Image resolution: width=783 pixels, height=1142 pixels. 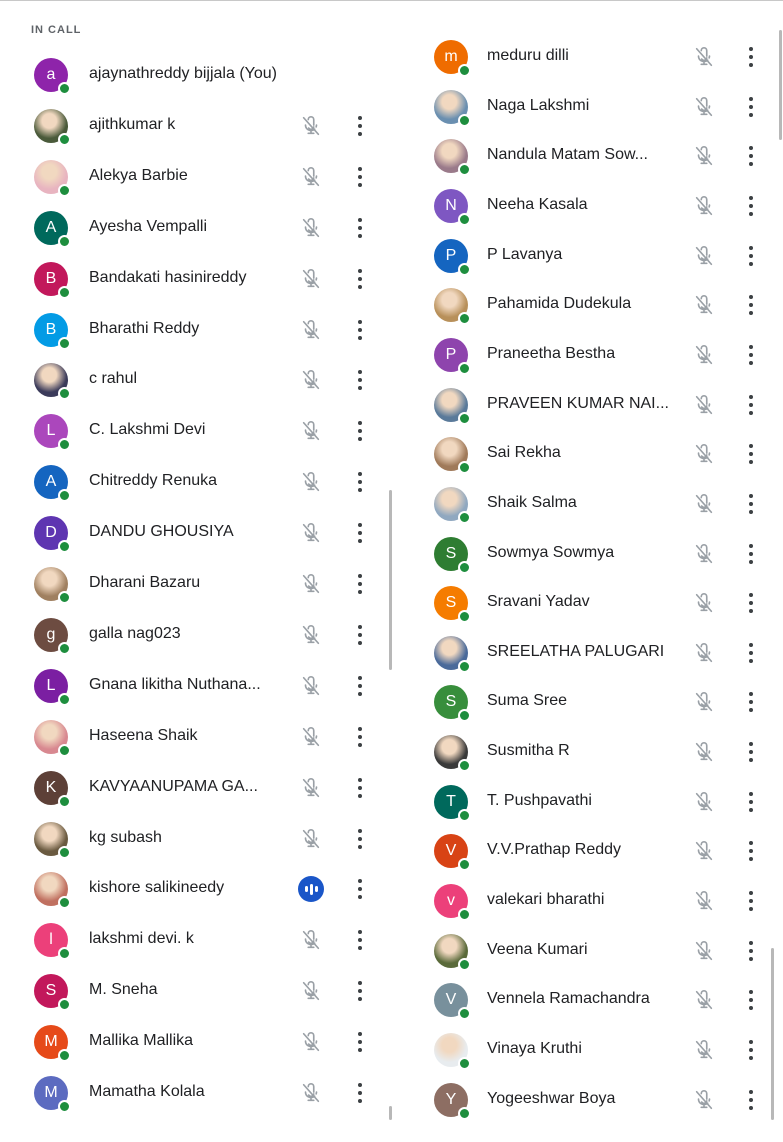 What do you see at coordinates (524, 453) in the screenshot?
I see `participant-name: Sai Rekha` at bounding box center [524, 453].